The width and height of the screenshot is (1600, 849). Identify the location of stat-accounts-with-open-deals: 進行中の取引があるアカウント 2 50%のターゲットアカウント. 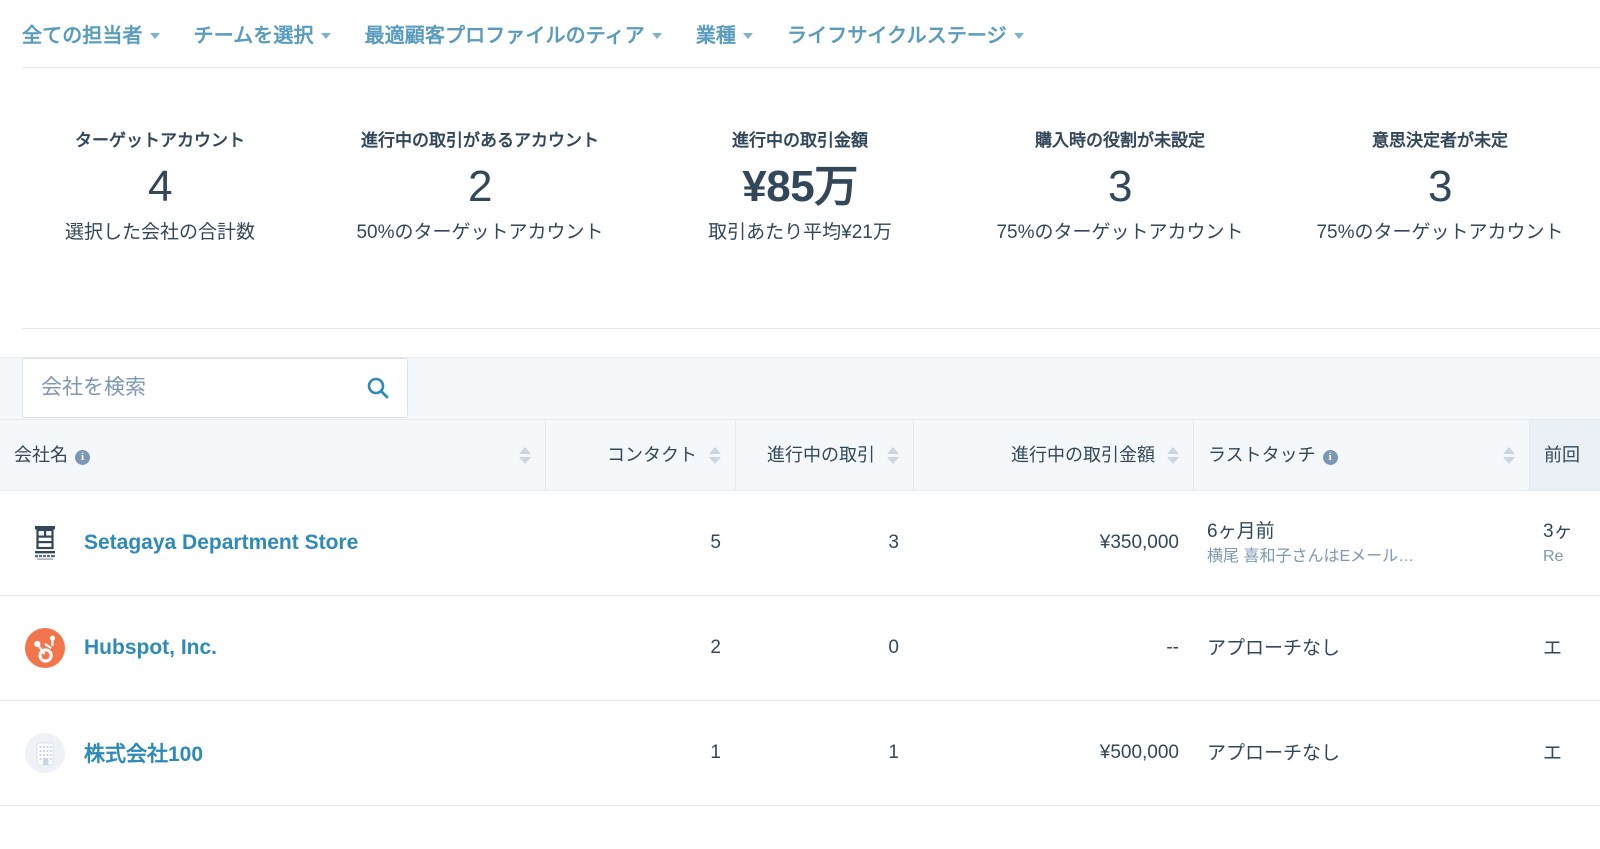
(480, 187).